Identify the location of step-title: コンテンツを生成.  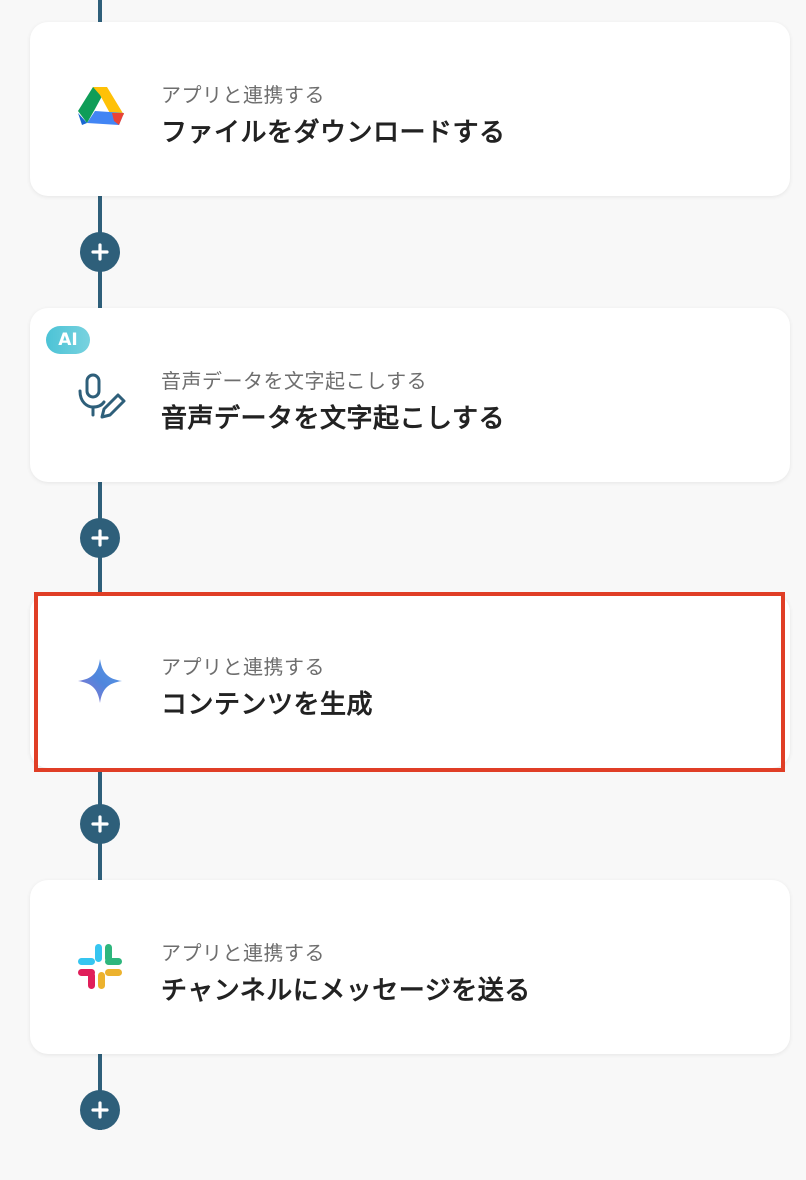
(267, 705).